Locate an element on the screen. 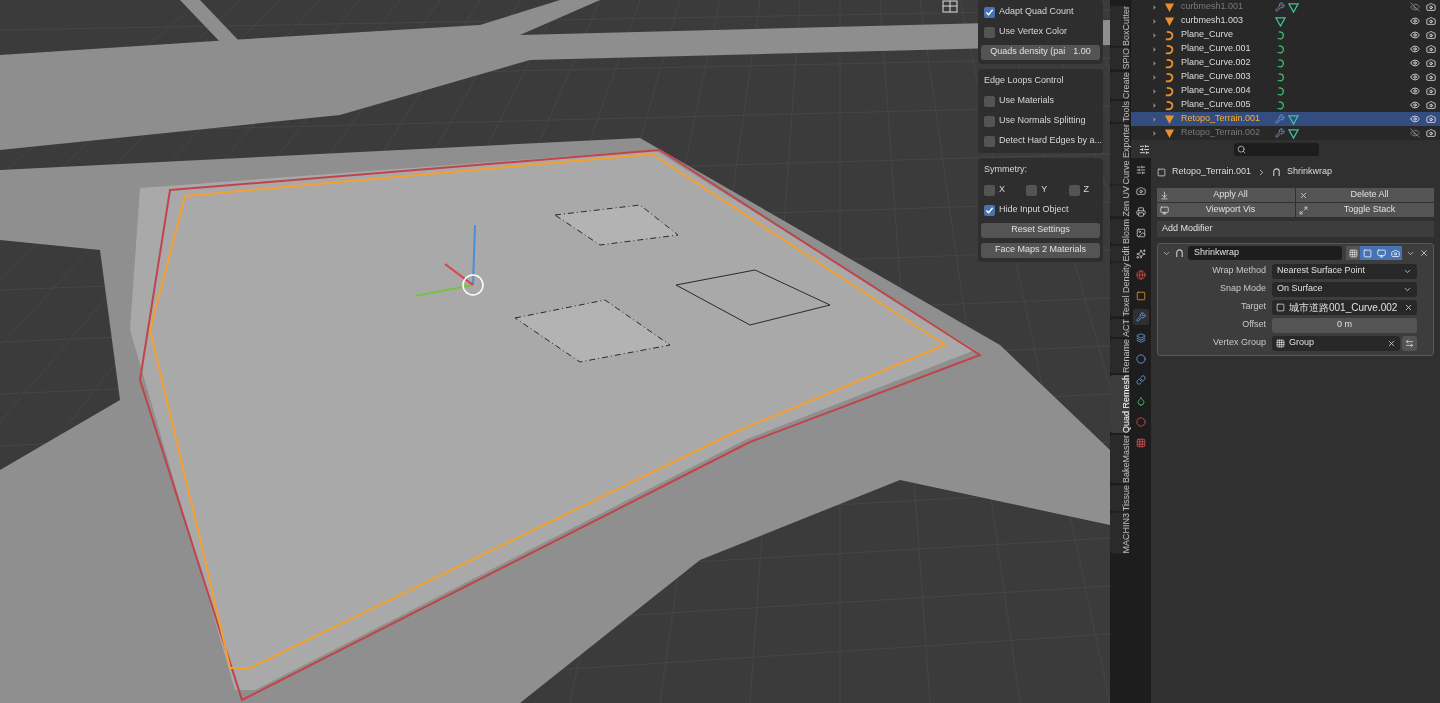 This screenshot has width=1440, height=703. editor-type-icon is located at coordinates (1144, 149).